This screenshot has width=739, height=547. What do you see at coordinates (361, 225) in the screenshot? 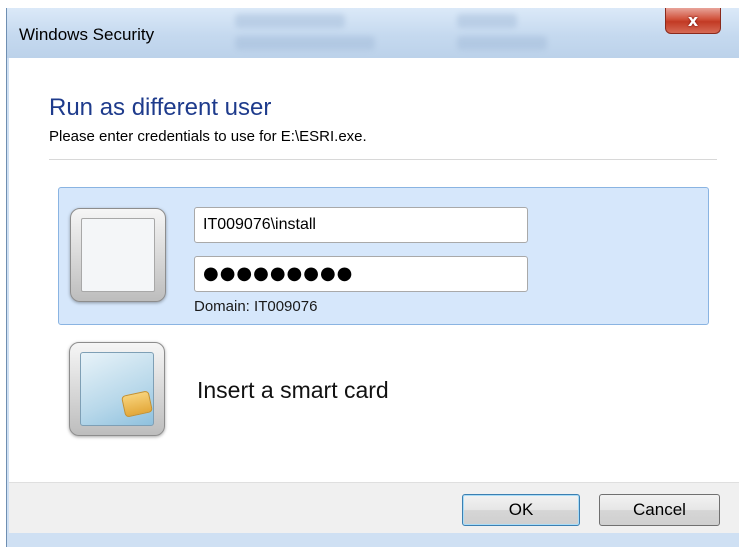
I see `username-input: IT009076\install` at bounding box center [361, 225].